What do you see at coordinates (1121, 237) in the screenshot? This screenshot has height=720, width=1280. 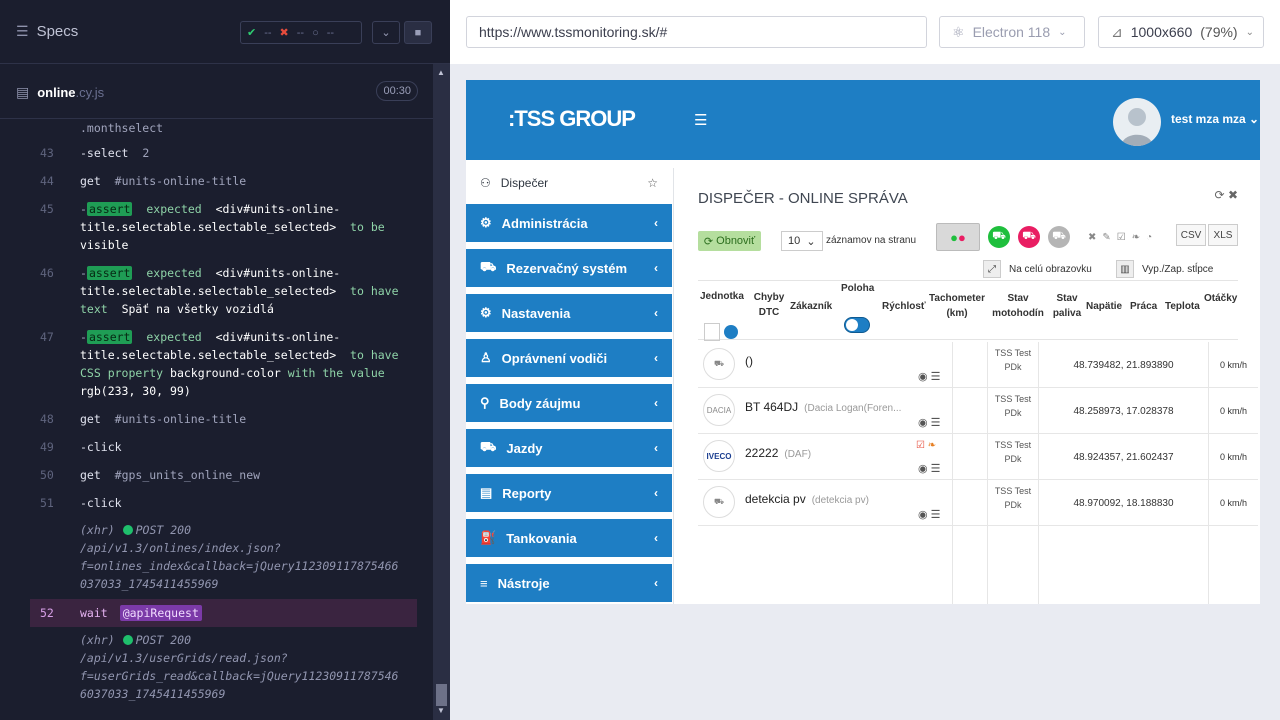 I see `check-icon: ☑` at bounding box center [1121, 237].